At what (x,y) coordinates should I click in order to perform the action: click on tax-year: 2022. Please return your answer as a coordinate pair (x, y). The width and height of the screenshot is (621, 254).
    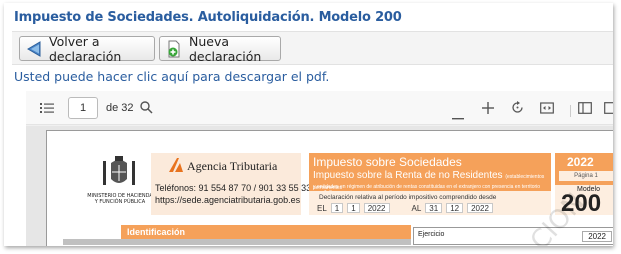
    Looking at the image, I should click on (580, 162).